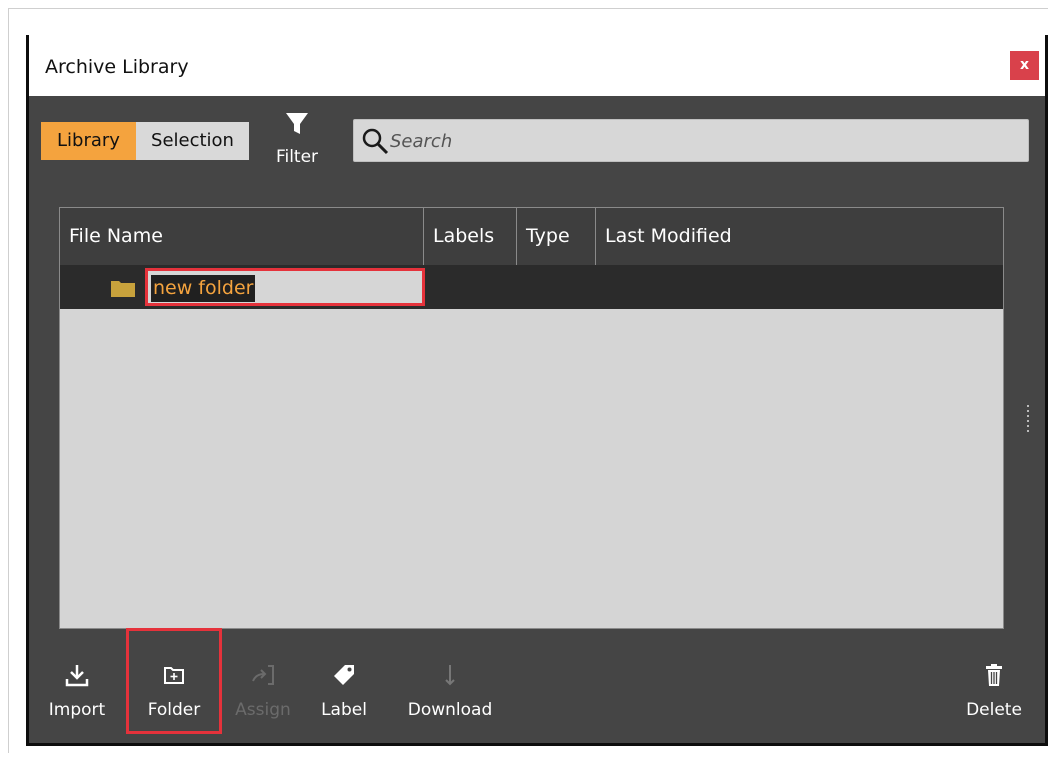  What do you see at coordinates (263, 710) in the screenshot?
I see `assign-label: Assign` at bounding box center [263, 710].